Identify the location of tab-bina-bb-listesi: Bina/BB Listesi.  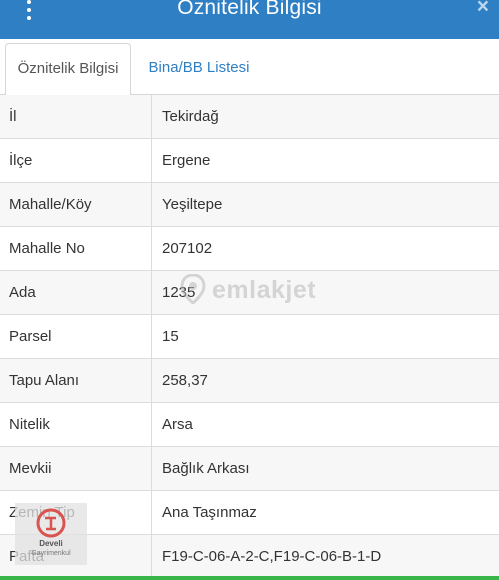
(199, 69).